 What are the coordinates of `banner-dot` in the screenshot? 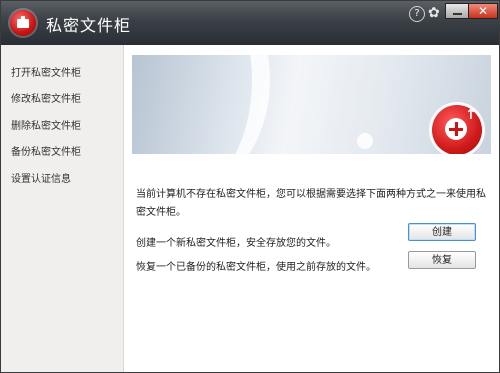 It's located at (365, 141).